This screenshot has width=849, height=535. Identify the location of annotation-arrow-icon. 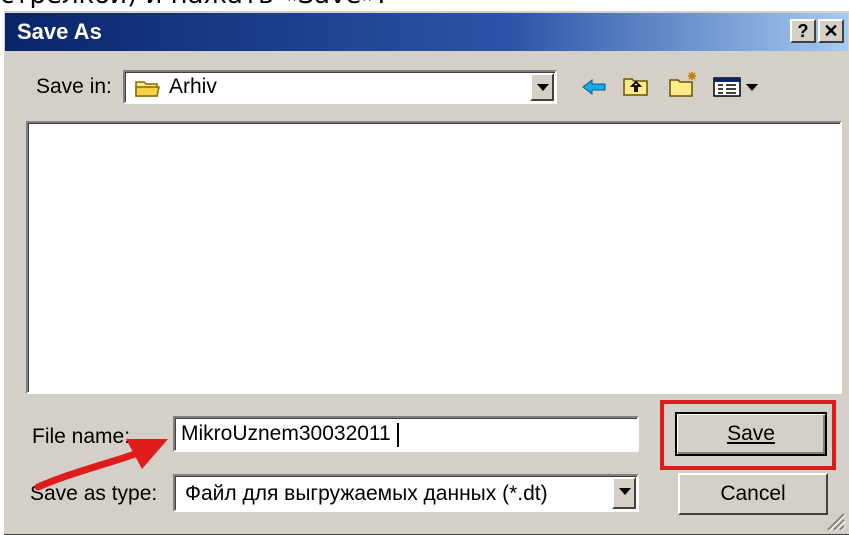
(101, 465).